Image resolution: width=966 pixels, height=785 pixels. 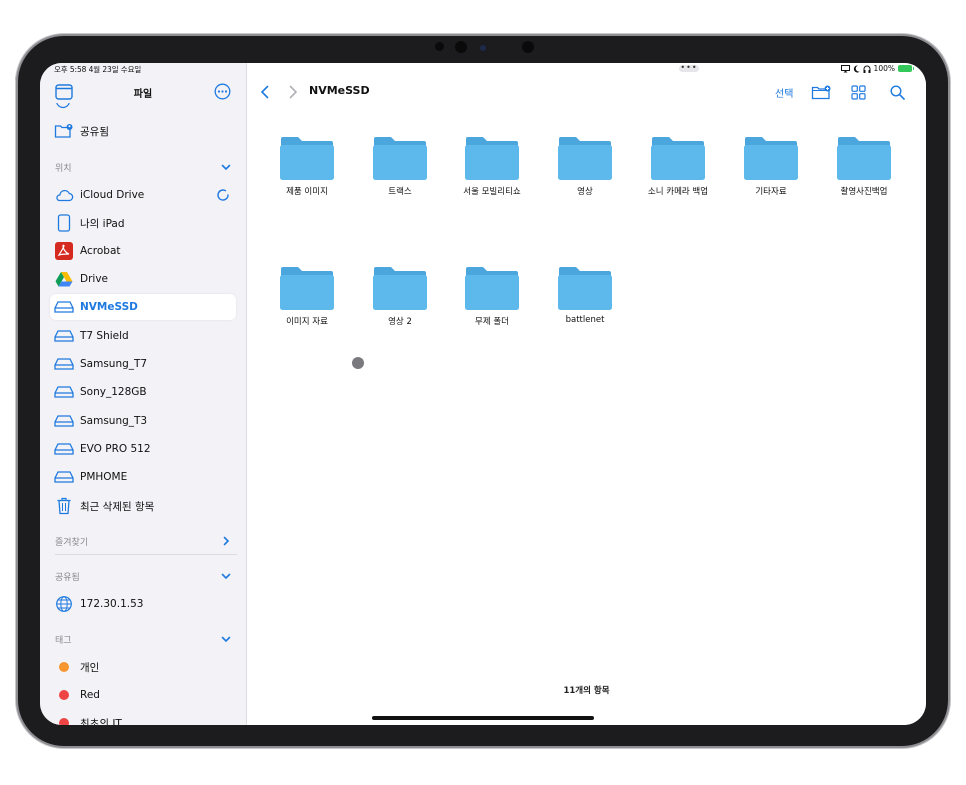 I want to click on sidebar-item-pmhome: PMHOME, so click(x=143, y=477).